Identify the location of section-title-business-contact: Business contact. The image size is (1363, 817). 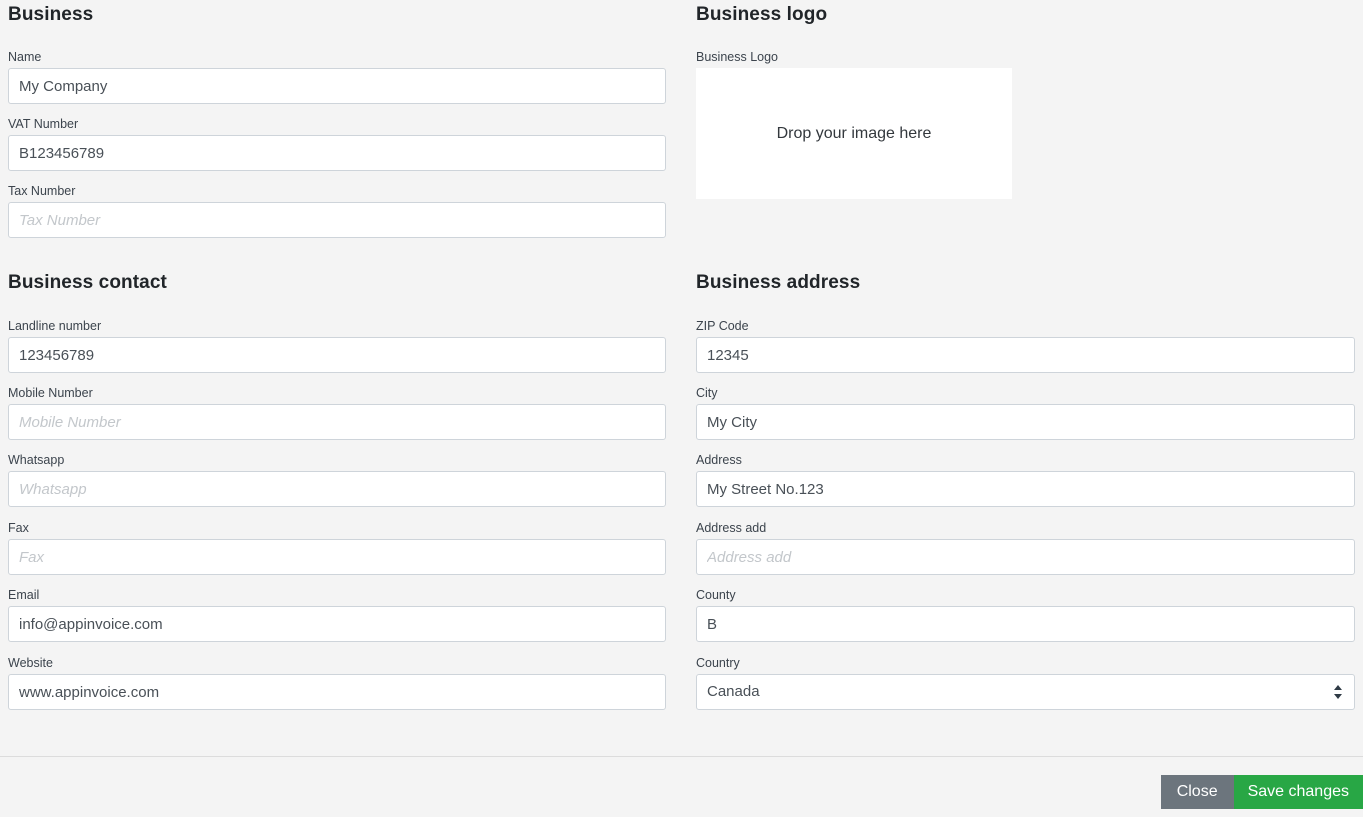
(87, 282).